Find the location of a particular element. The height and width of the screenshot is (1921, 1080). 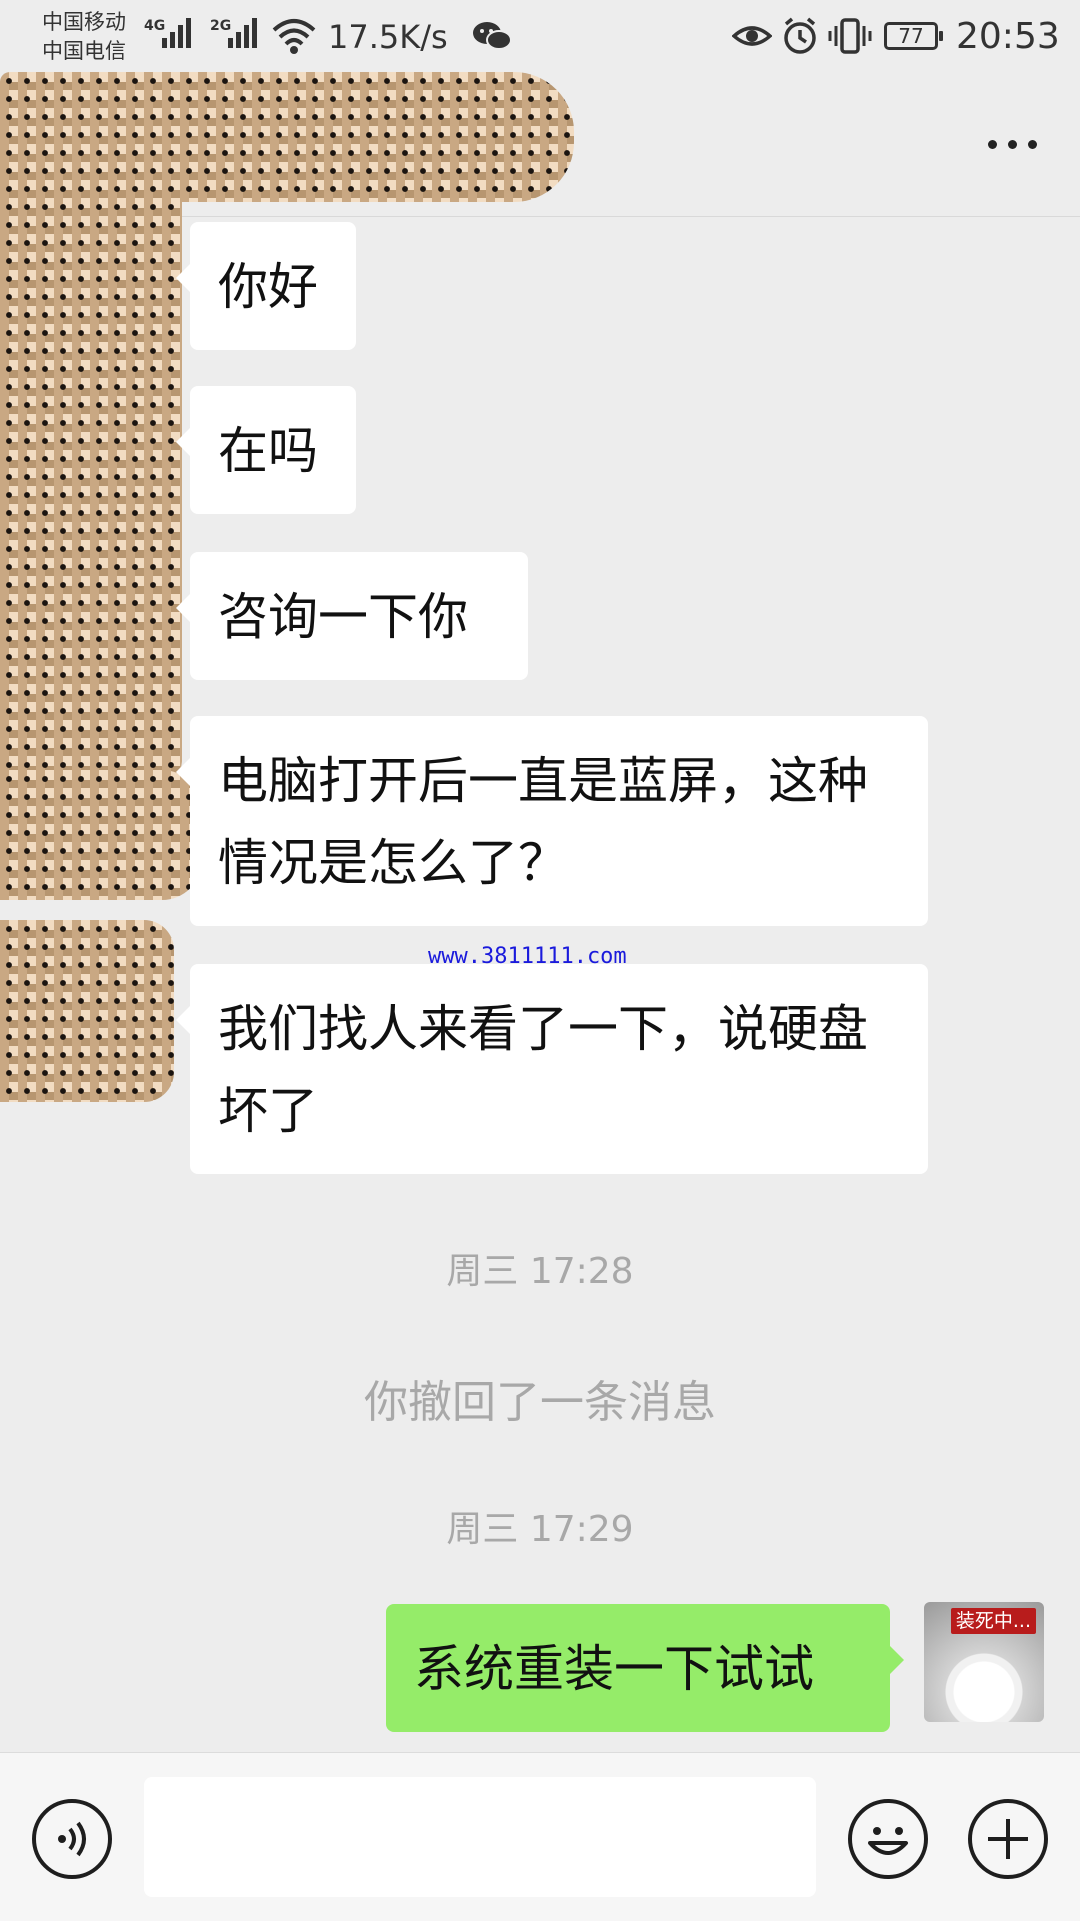

message-text: 咨询一下你 is located at coordinates (343, 617).